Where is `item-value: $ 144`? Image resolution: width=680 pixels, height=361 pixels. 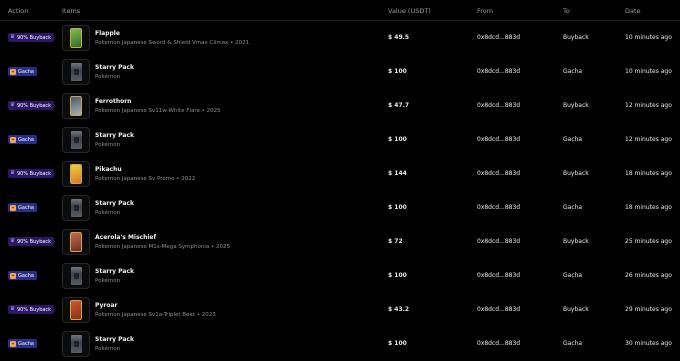 item-value: $ 144 is located at coordinates (397, 173).